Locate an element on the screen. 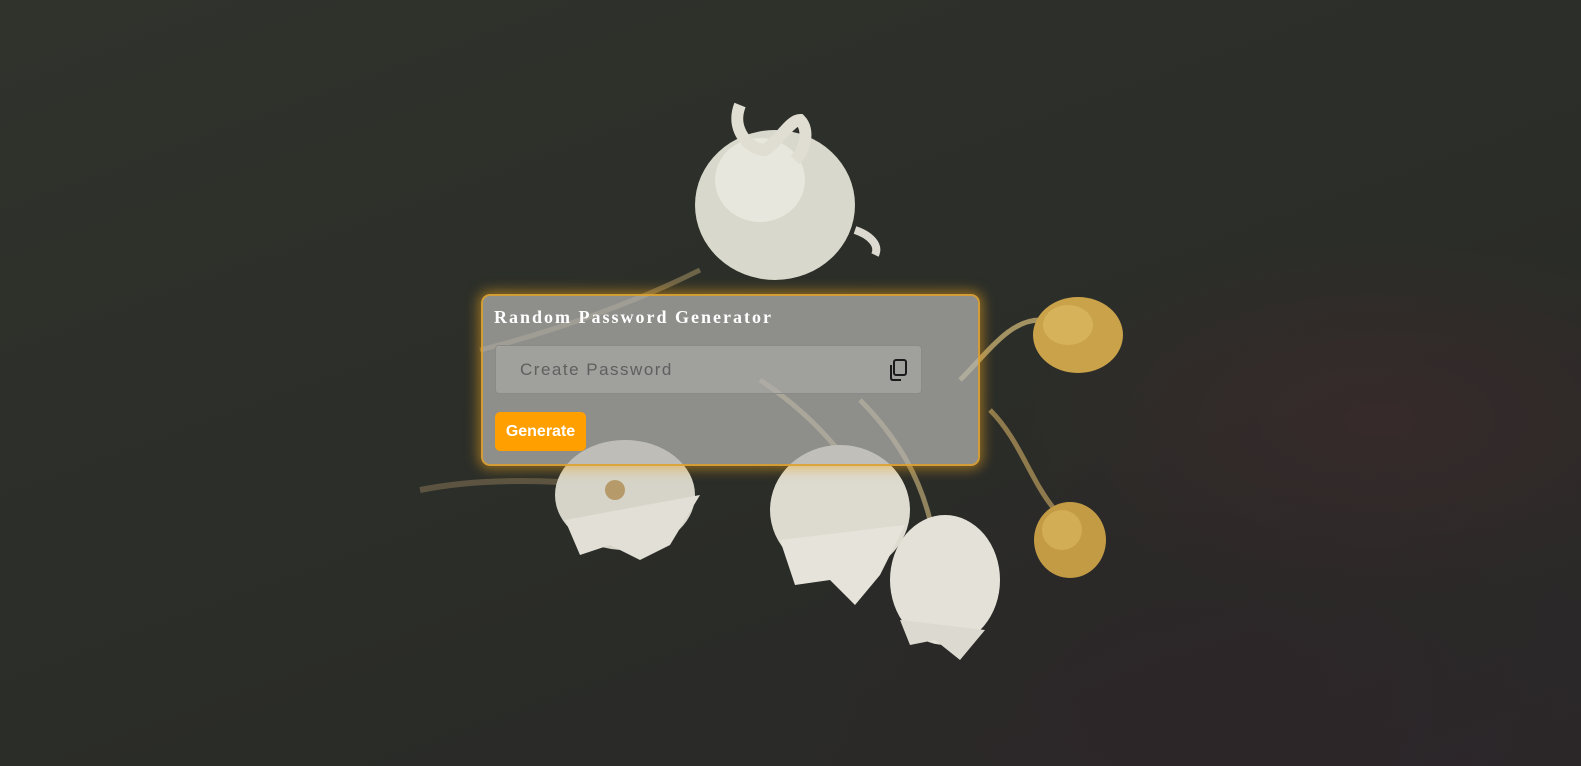 The height and width of the screenshot is (766, 1581). password-input is located at coordinates (686, 369).